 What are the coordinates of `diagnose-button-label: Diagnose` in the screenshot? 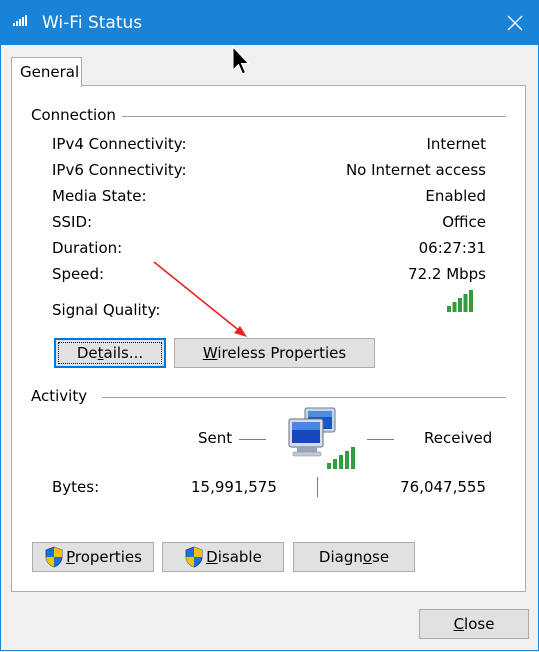 It's located at (354, 557).